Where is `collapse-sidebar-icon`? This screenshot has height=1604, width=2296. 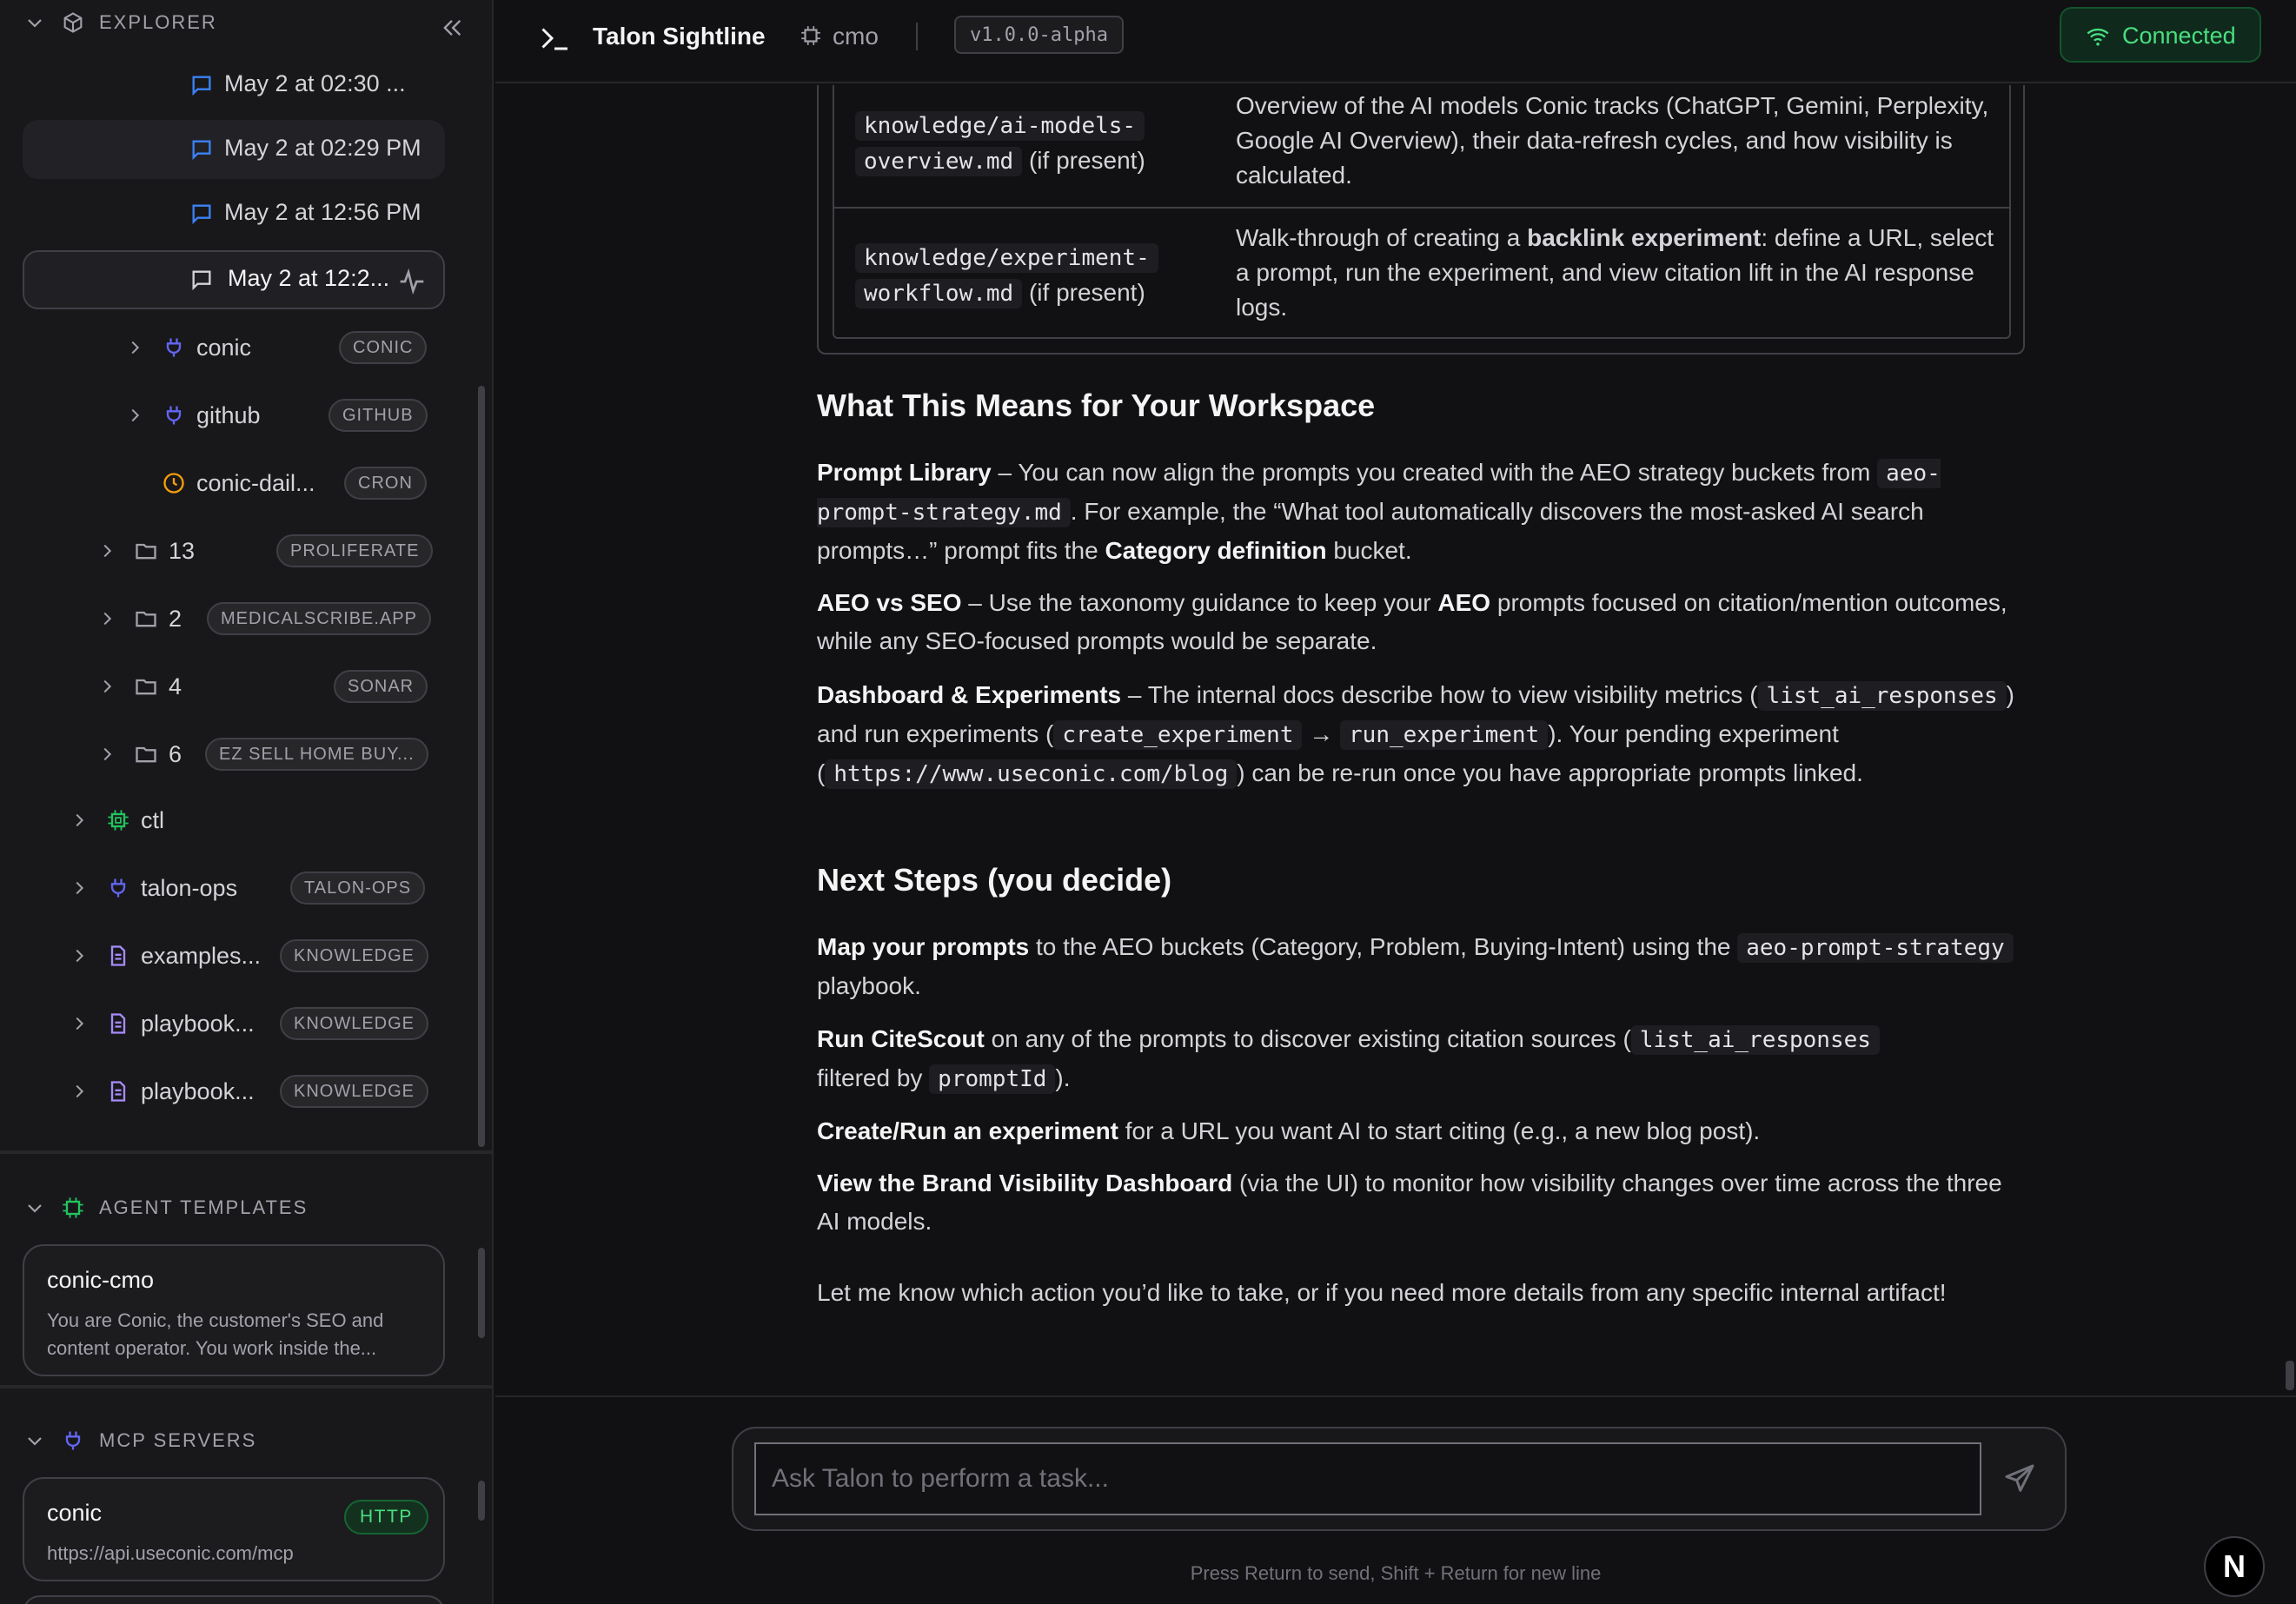 collapse-sidebar-icon is located at coordinates (452, 28).